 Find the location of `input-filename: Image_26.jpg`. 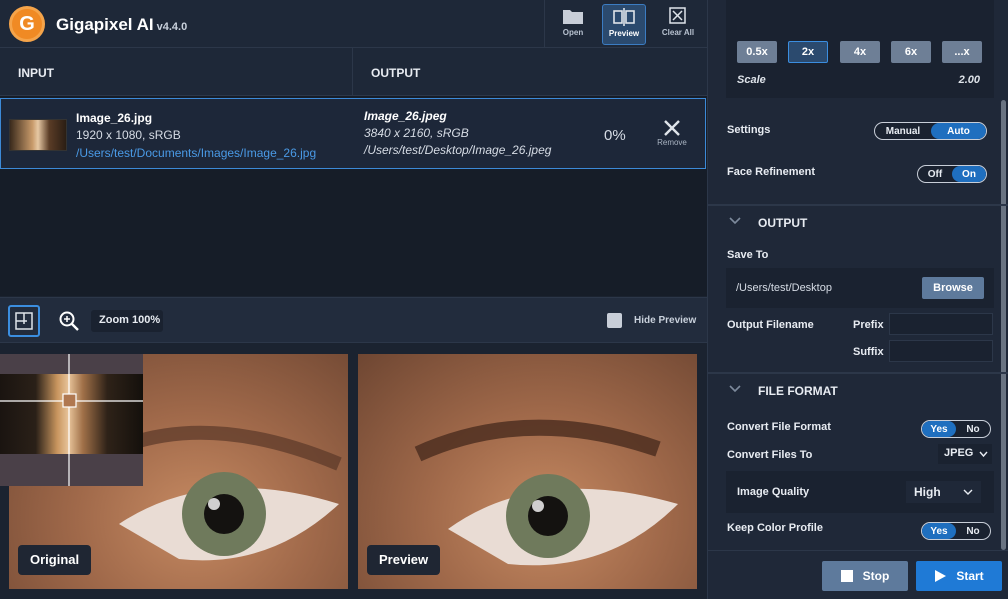

input-filename: Image_26.jpg is located at coordinates (114, 118).